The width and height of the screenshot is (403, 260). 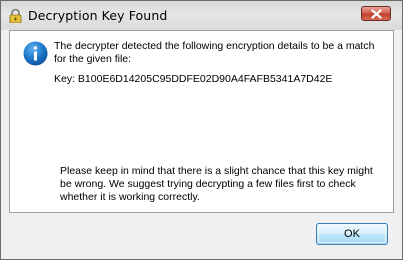 I want to click on info-icon, so click(x=35, y=53).